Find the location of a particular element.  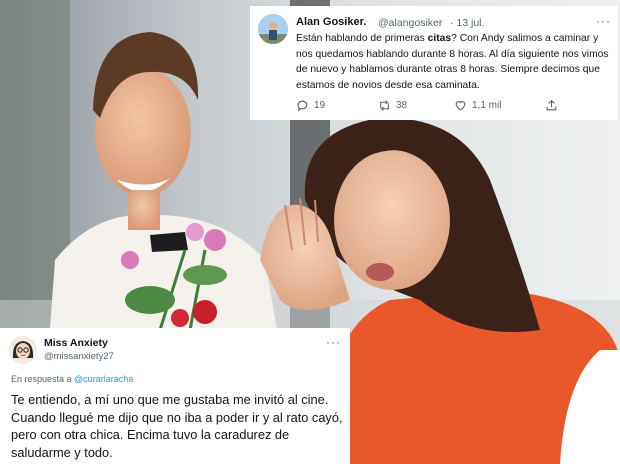

tweet-date: · 13 jul. is located at coordinates (467, 23).